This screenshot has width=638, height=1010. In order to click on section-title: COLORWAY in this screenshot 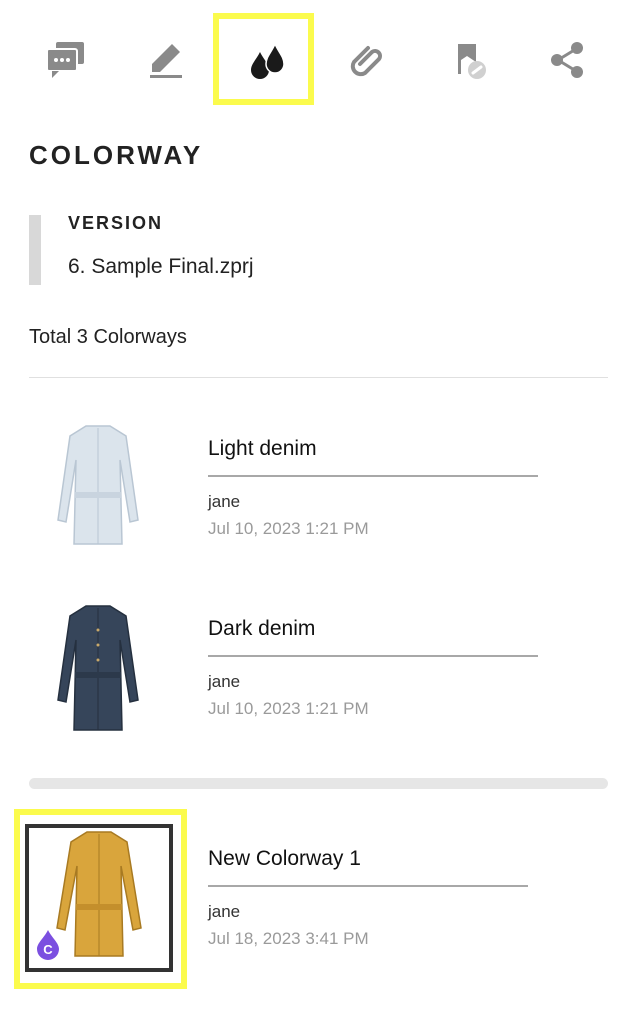, I will do `click(116, 155)`.